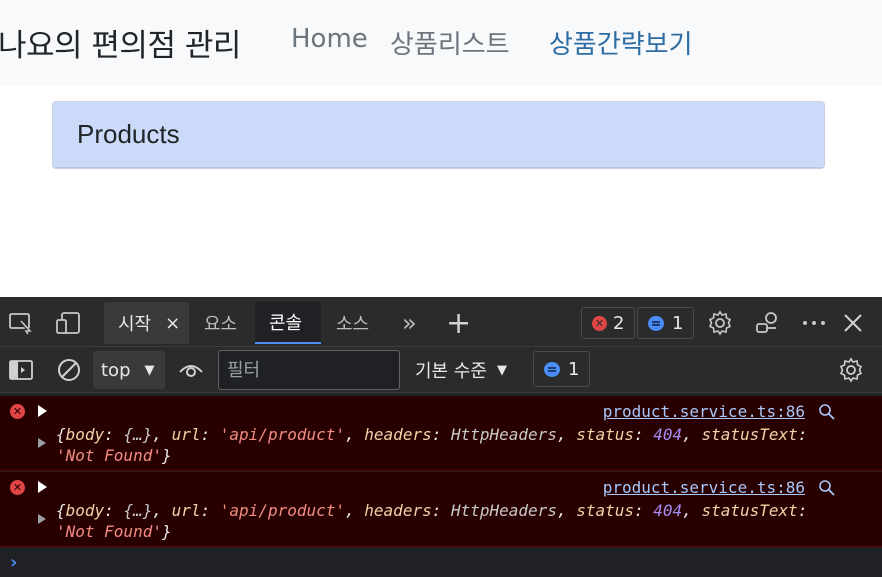  What do you see at coordinates (69, 370) in the screenshot?
I see `clear-console-icon` at bounding box center [69, 370].